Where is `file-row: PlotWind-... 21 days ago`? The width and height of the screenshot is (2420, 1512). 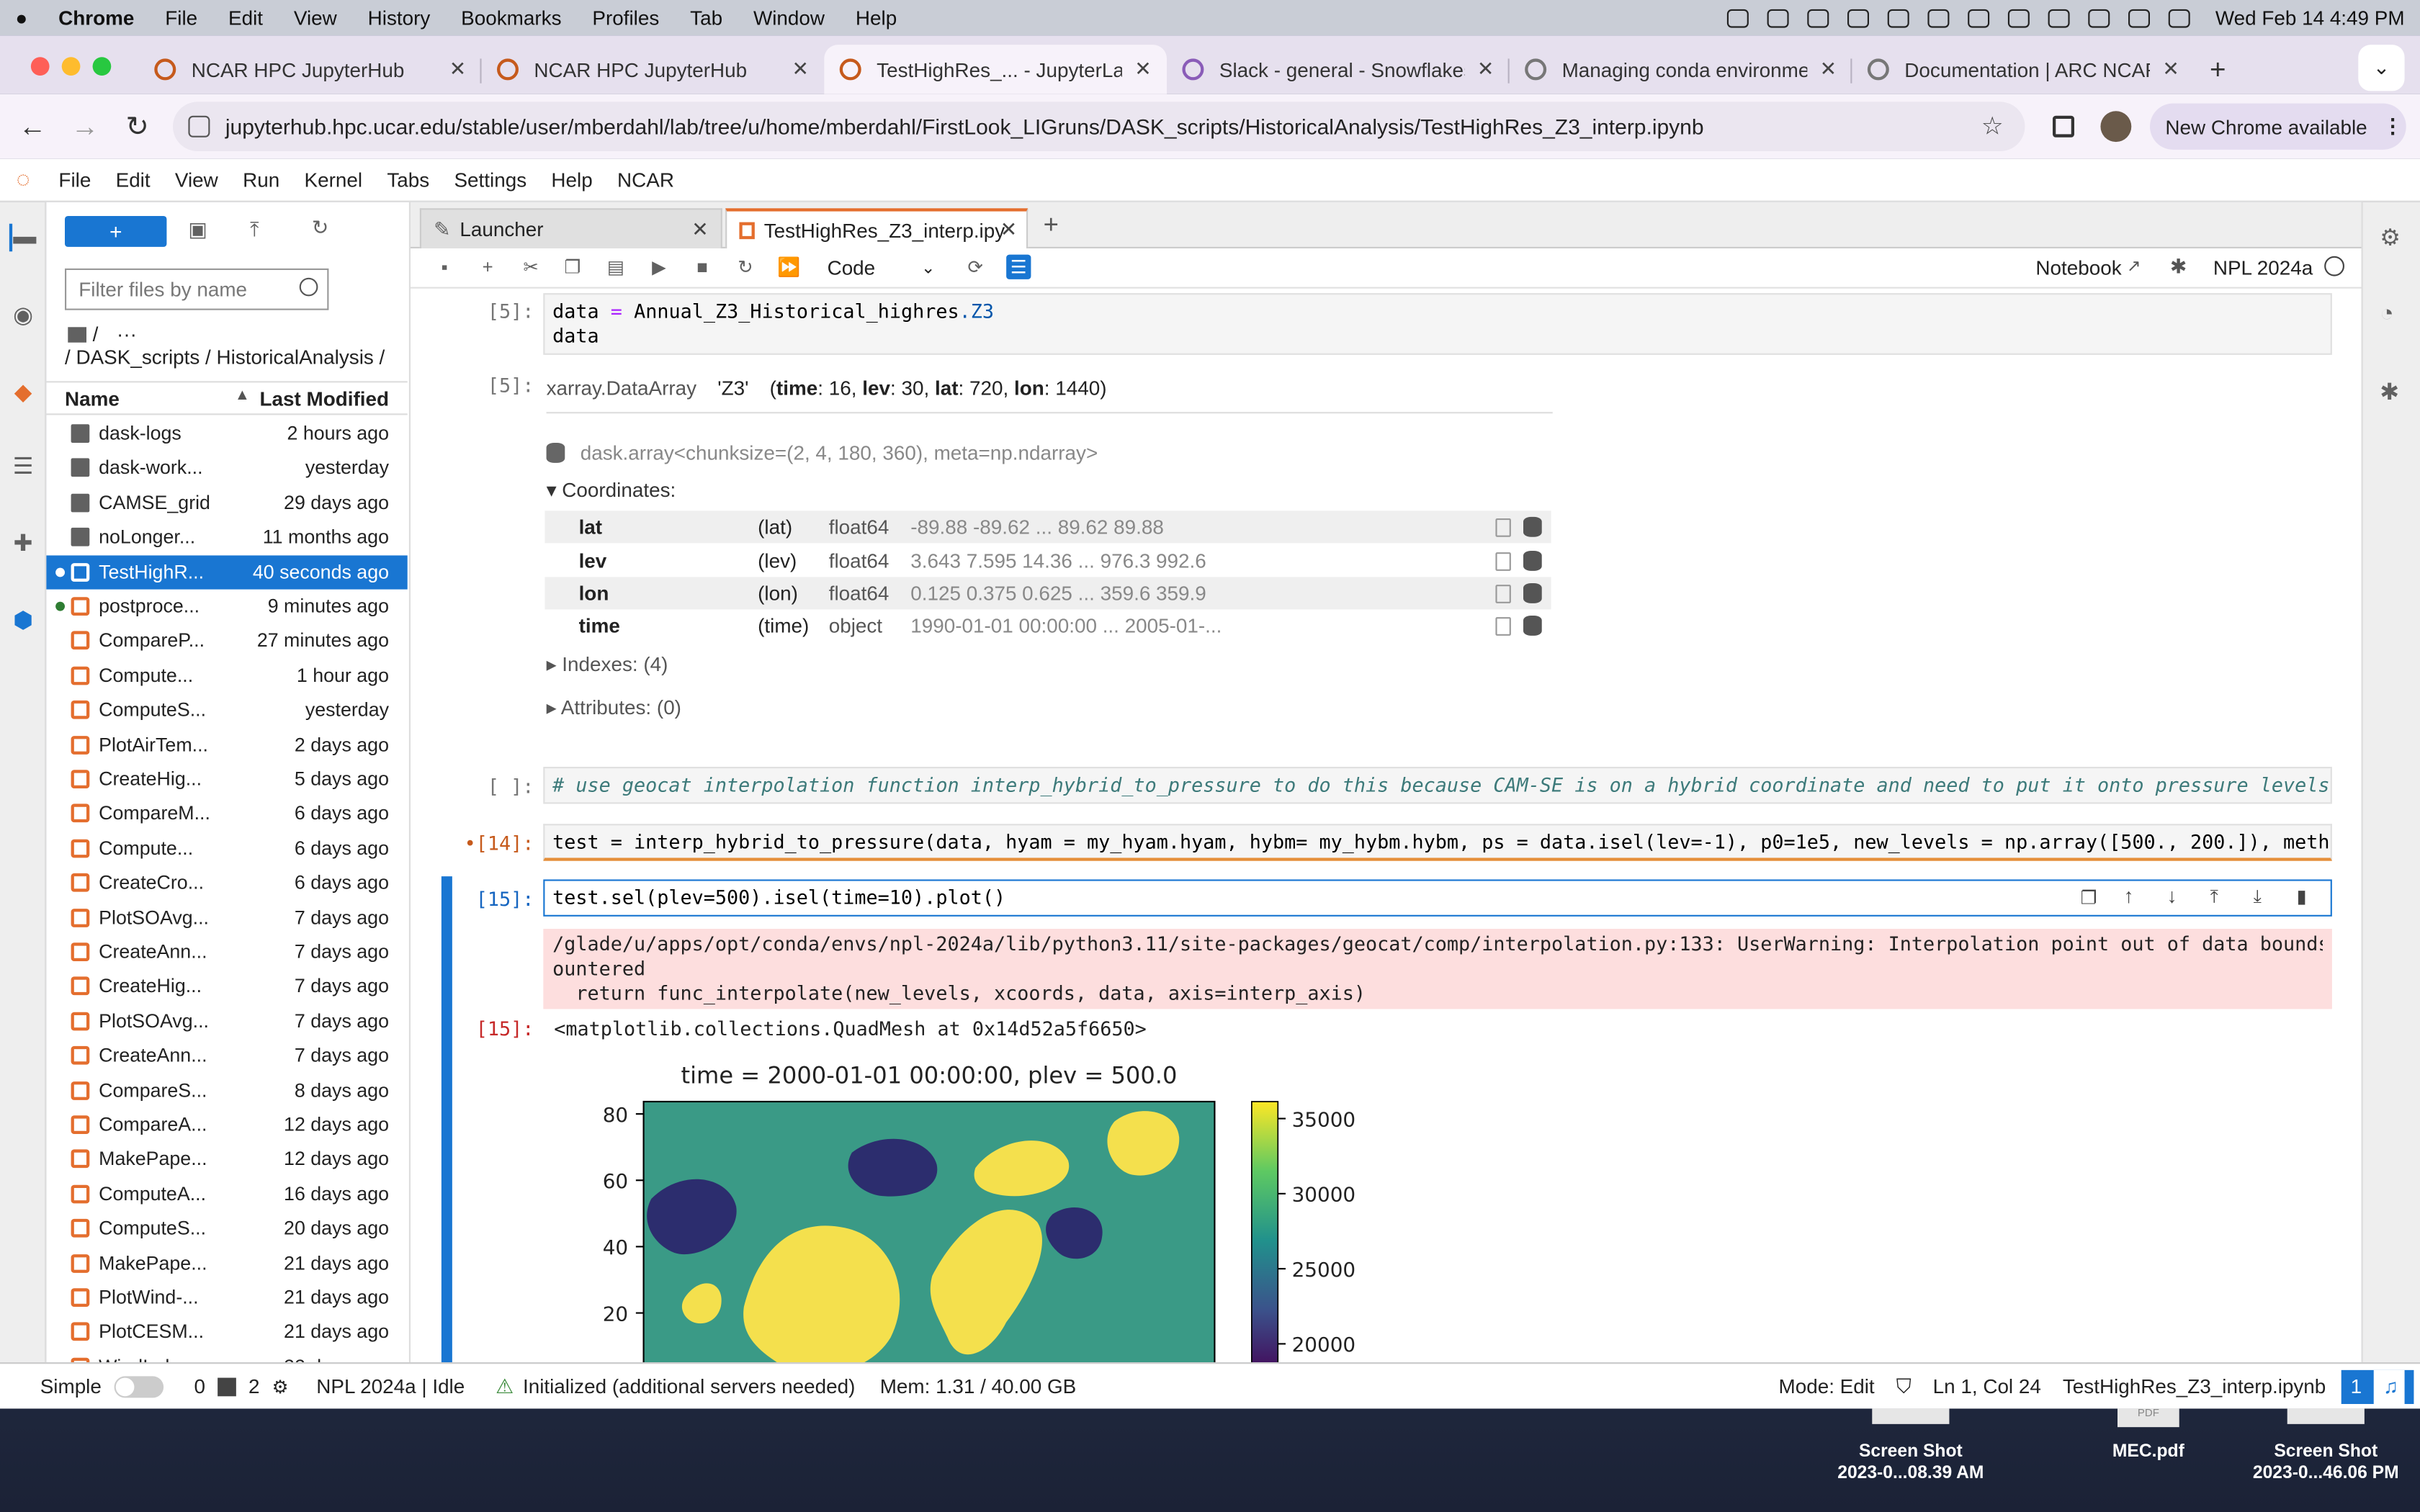
file-row: PlotWind-... 21 days ago is located at coordinates (226, 1298).